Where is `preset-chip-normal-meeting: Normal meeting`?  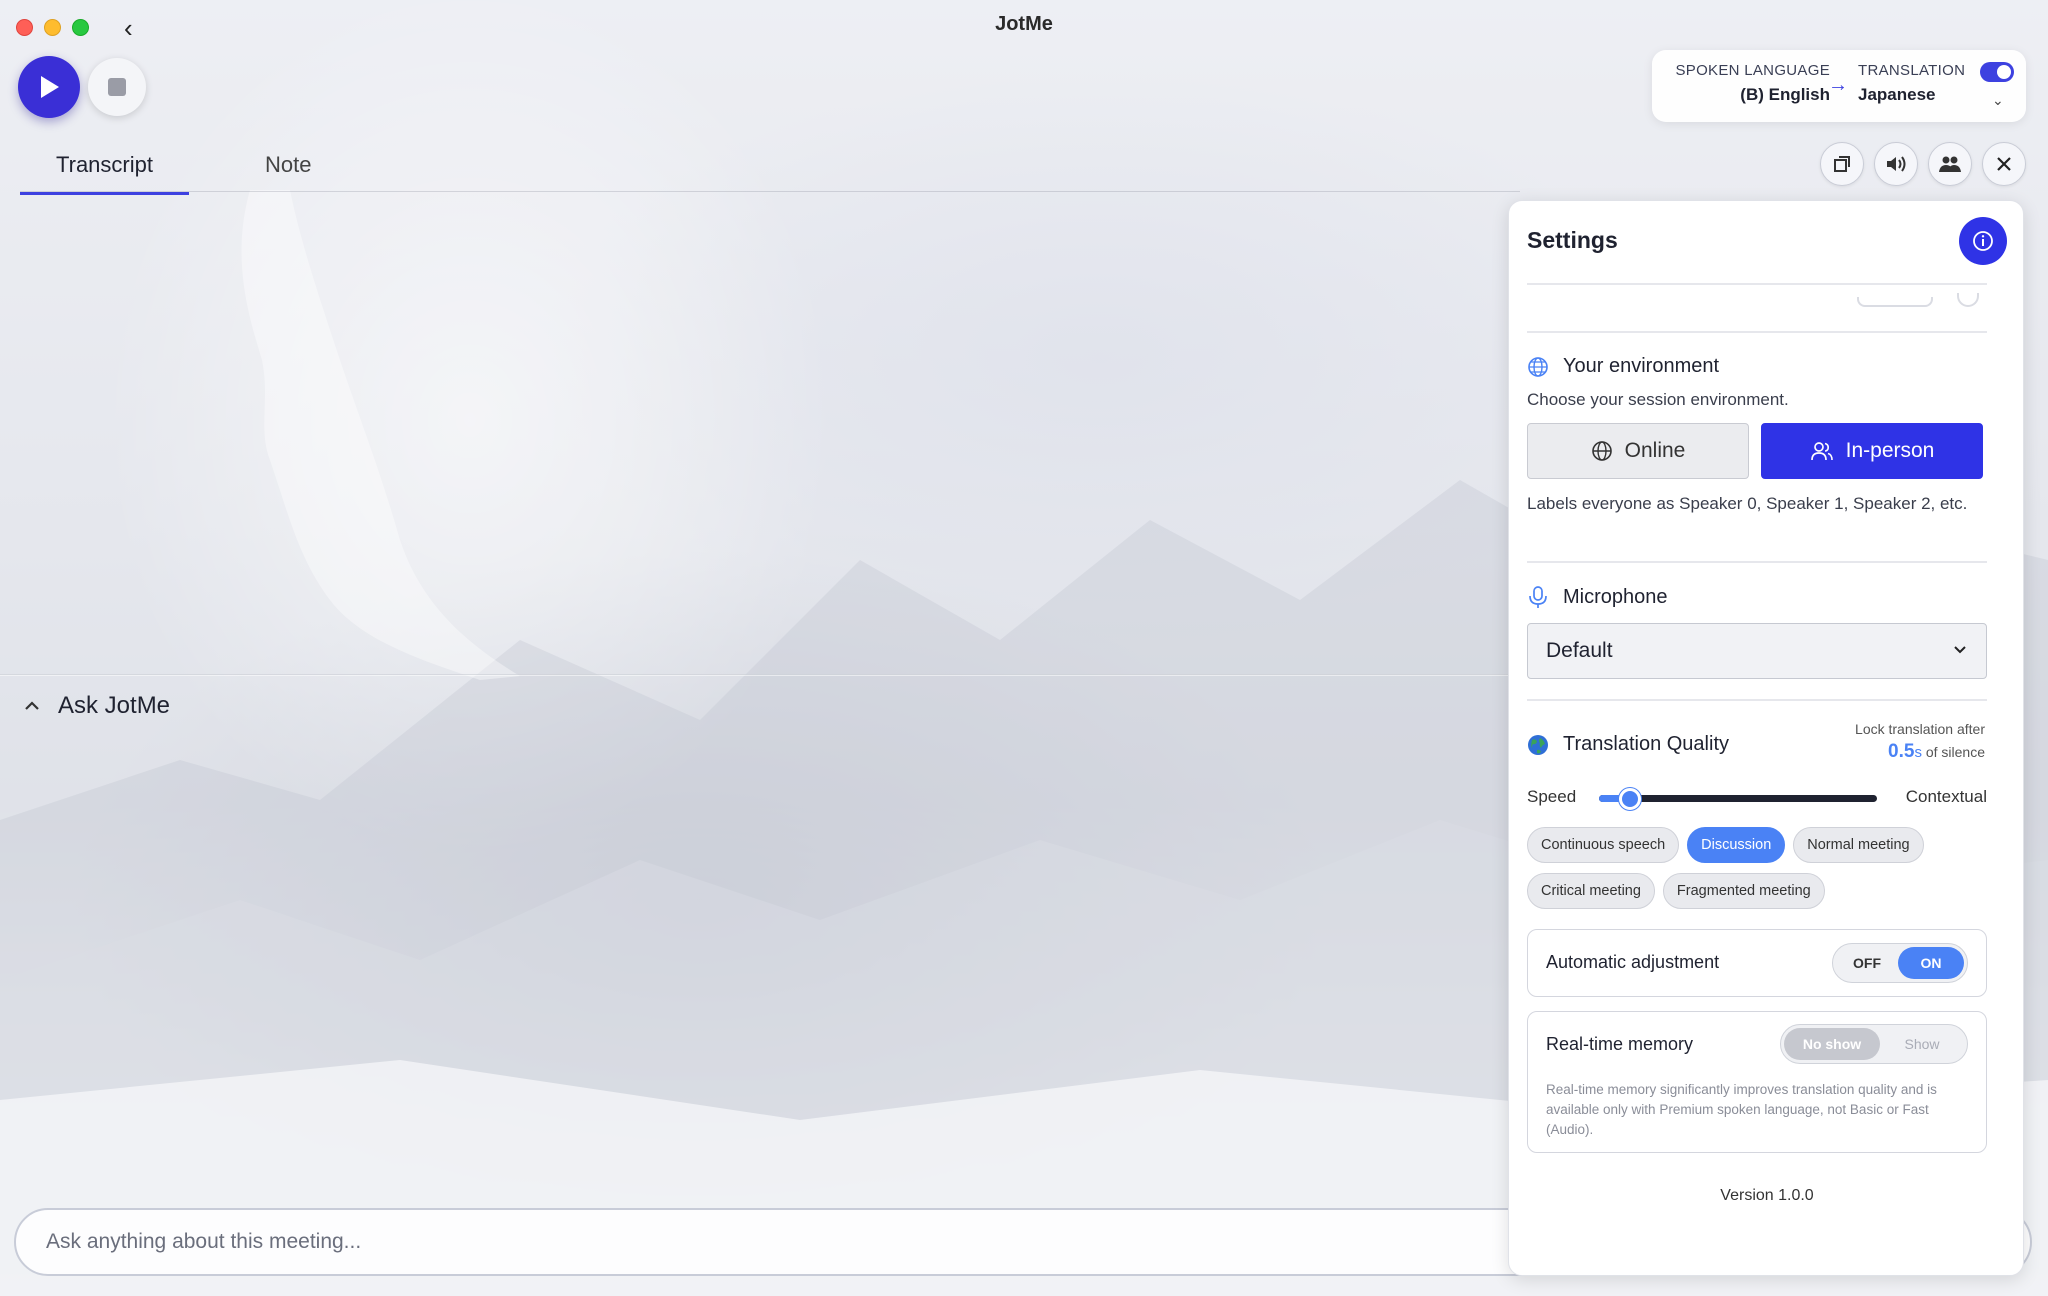 preset-chip-normal-meeting: Normal meeting is located at coordinates (1858, 845).